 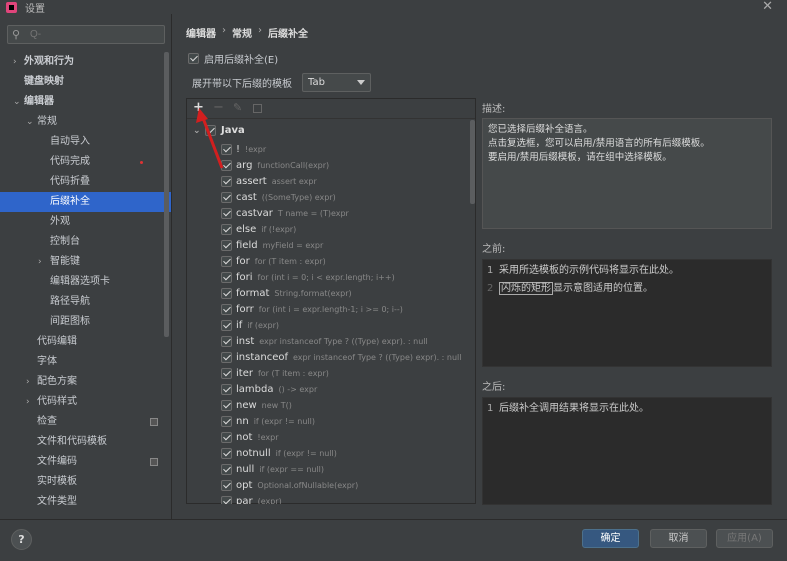 What do you see at coordinates (85, 122) in the screenshot?
I see `sidebar-item: ⌄ 常规` at bounding box center [85, 122].